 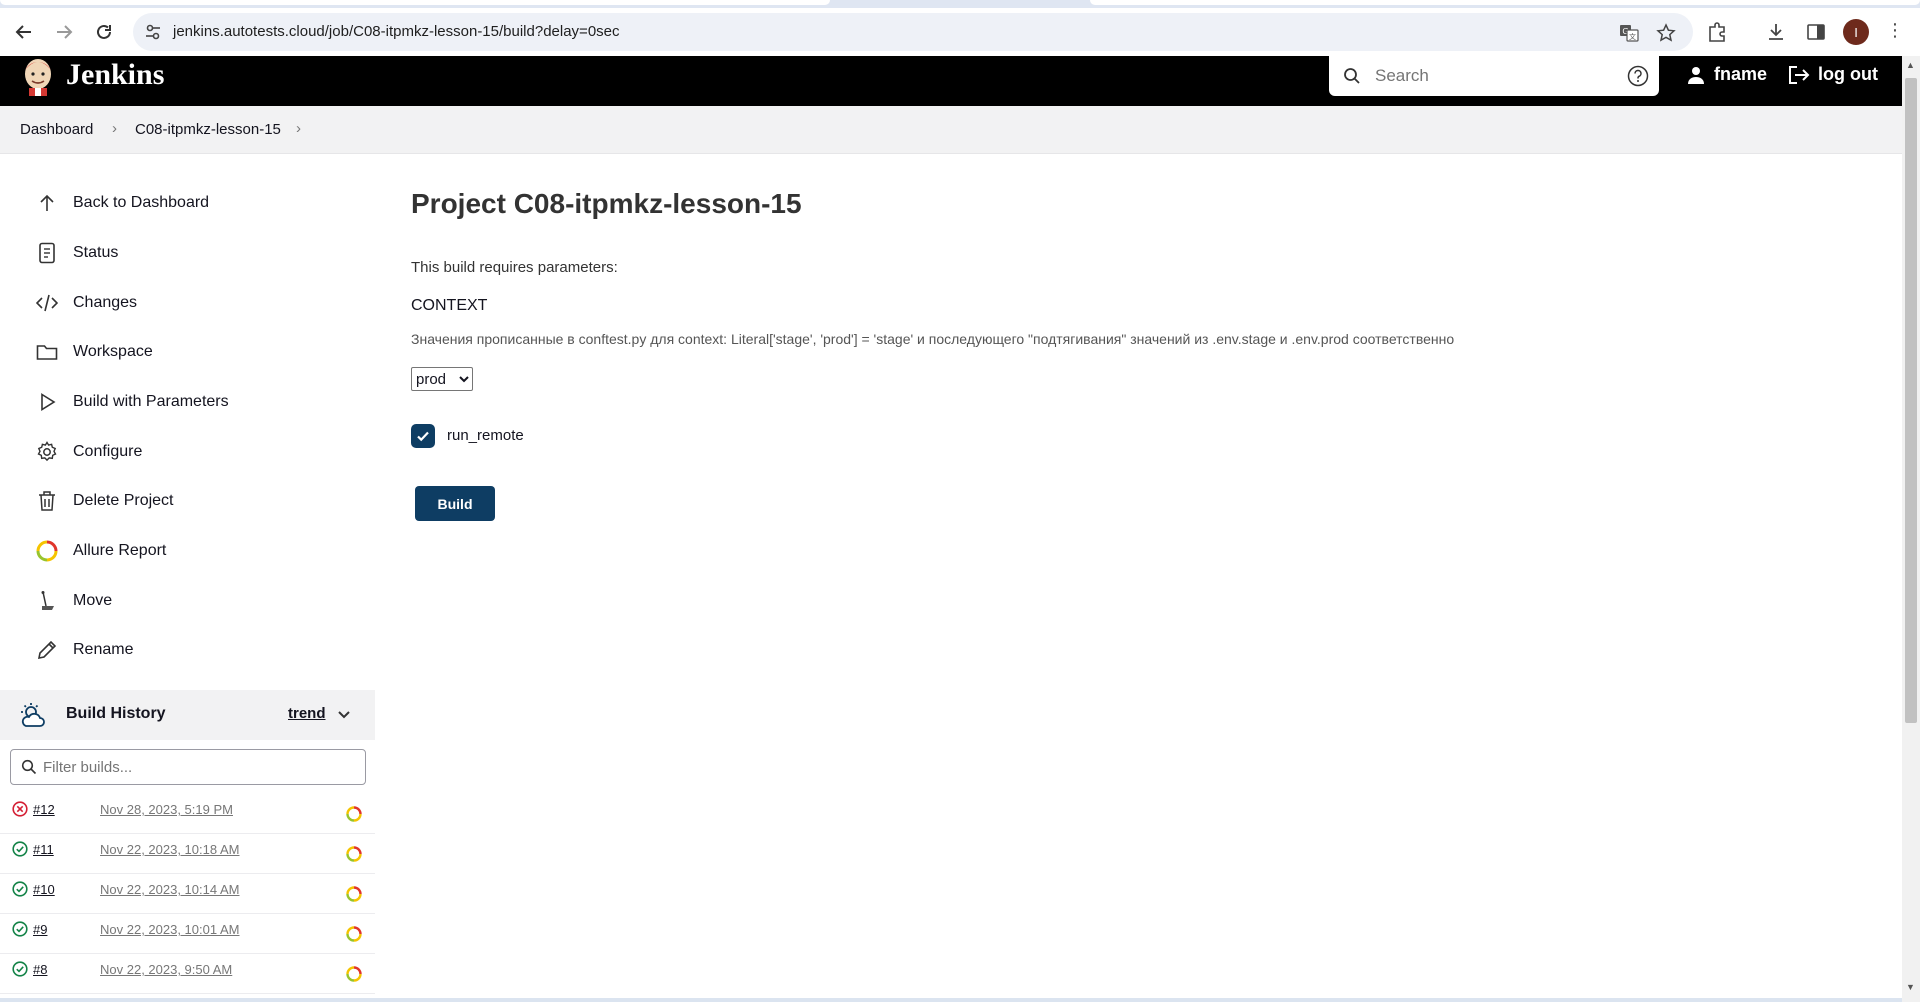 I want to click on search-input, so click(x=1495, y=76).